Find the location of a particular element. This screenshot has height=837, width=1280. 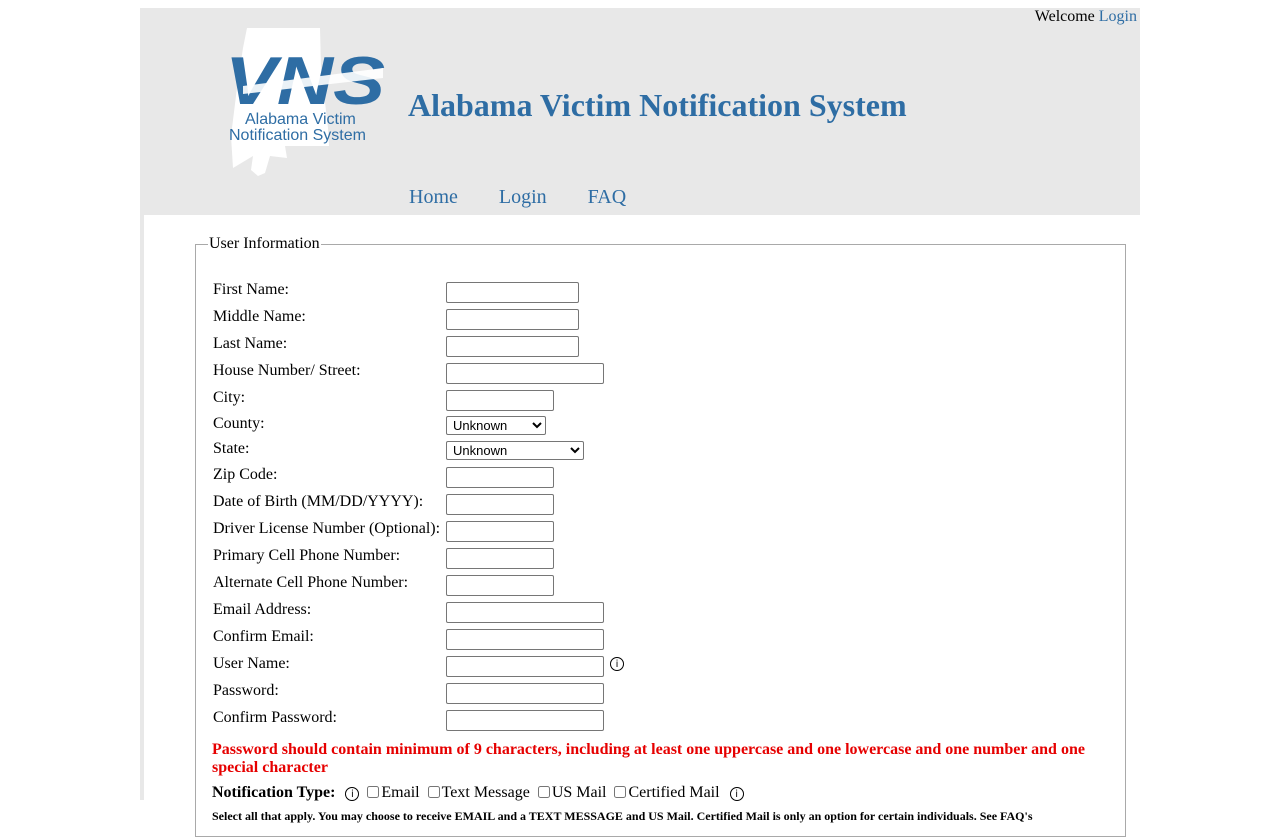

street-input is located at coordinates (525, 373).